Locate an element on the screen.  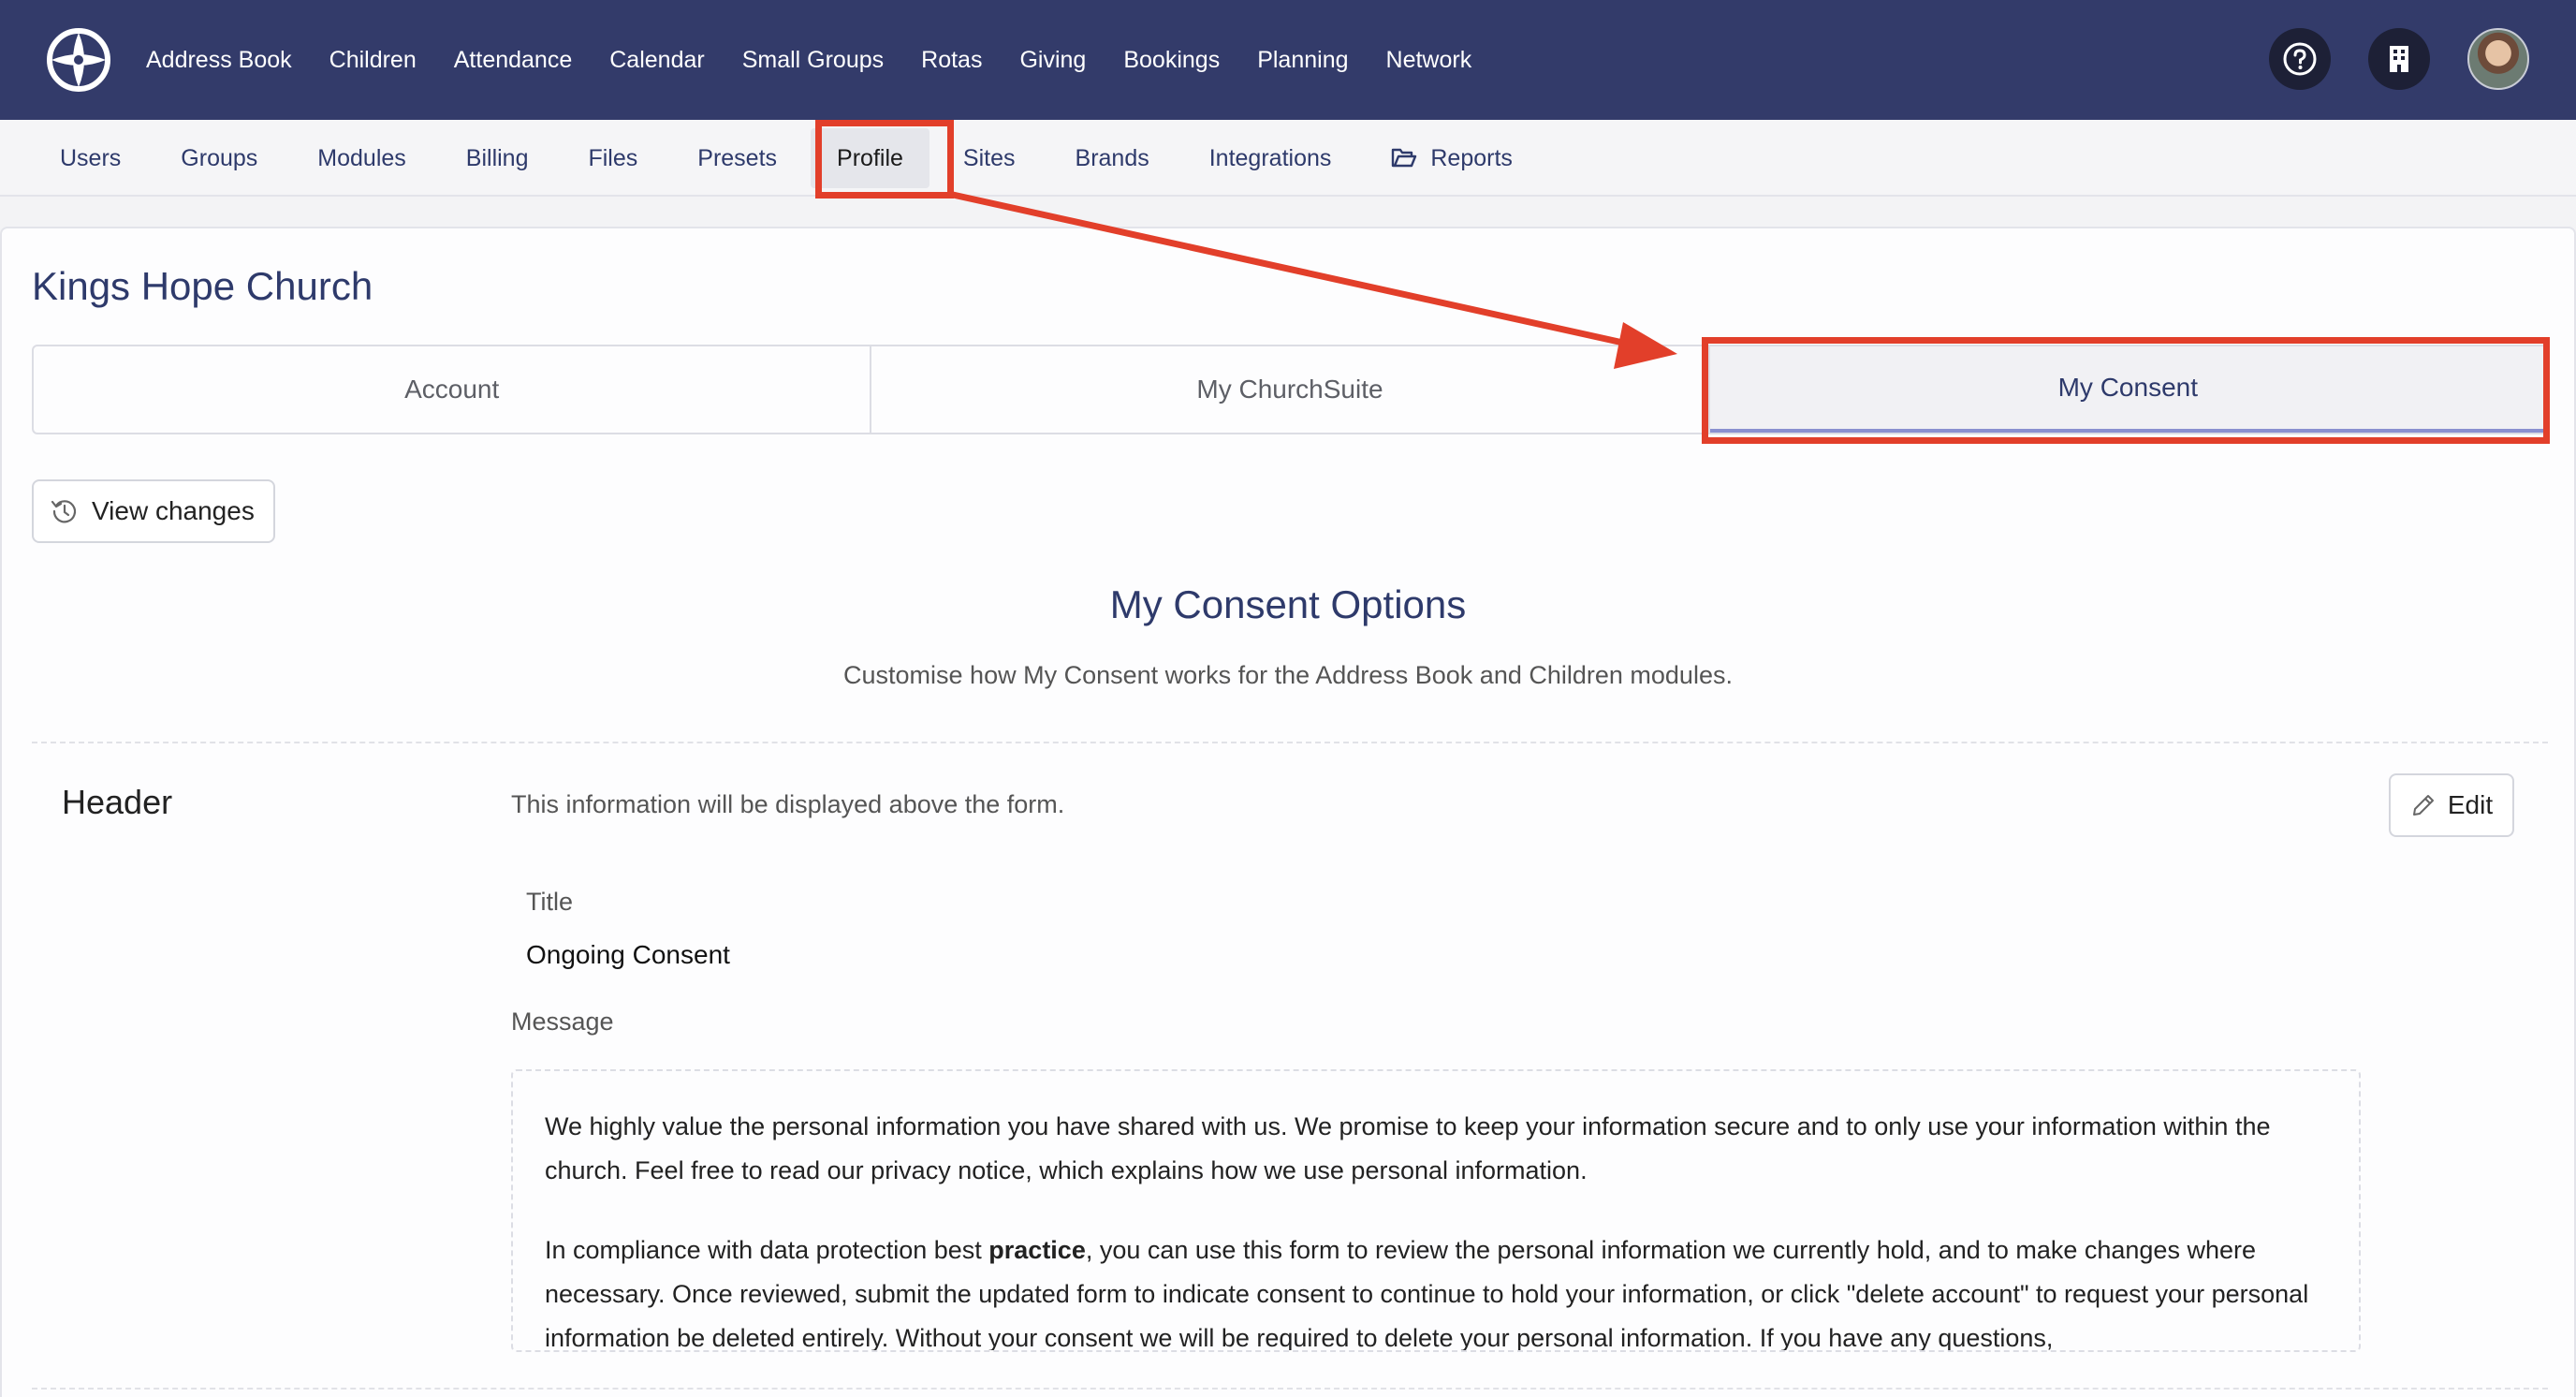
annotation-arrow is located at coordinates (1314, 280).